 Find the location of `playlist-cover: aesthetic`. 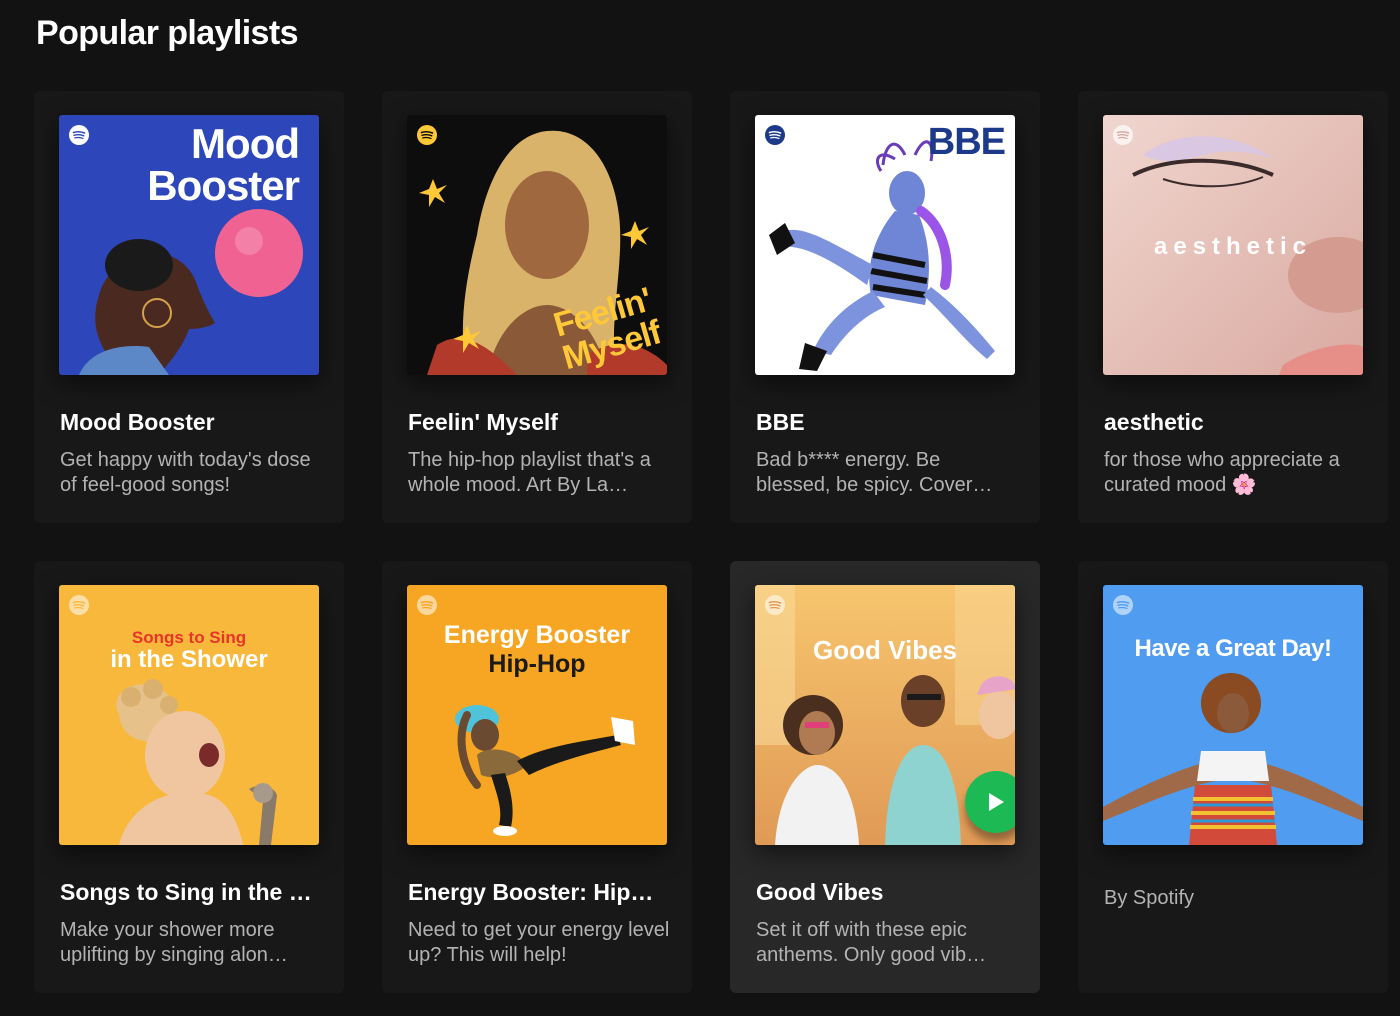

playlist-cover: aesthetic is located at coordinates (1233, 245).